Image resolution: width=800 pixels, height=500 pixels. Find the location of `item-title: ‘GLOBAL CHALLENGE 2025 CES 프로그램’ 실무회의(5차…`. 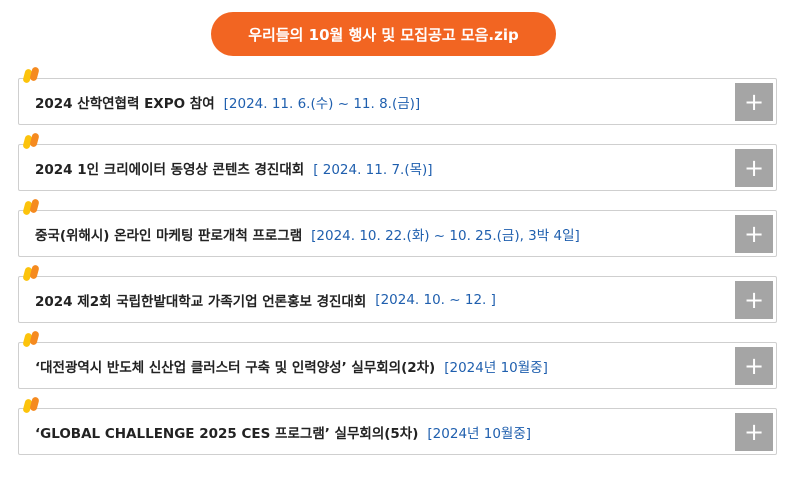

item-title: ‘GLOBAL CHALLENGE 2025 CES 프로그램’ 실무회의(5차… is located at coordinates (227, 433).